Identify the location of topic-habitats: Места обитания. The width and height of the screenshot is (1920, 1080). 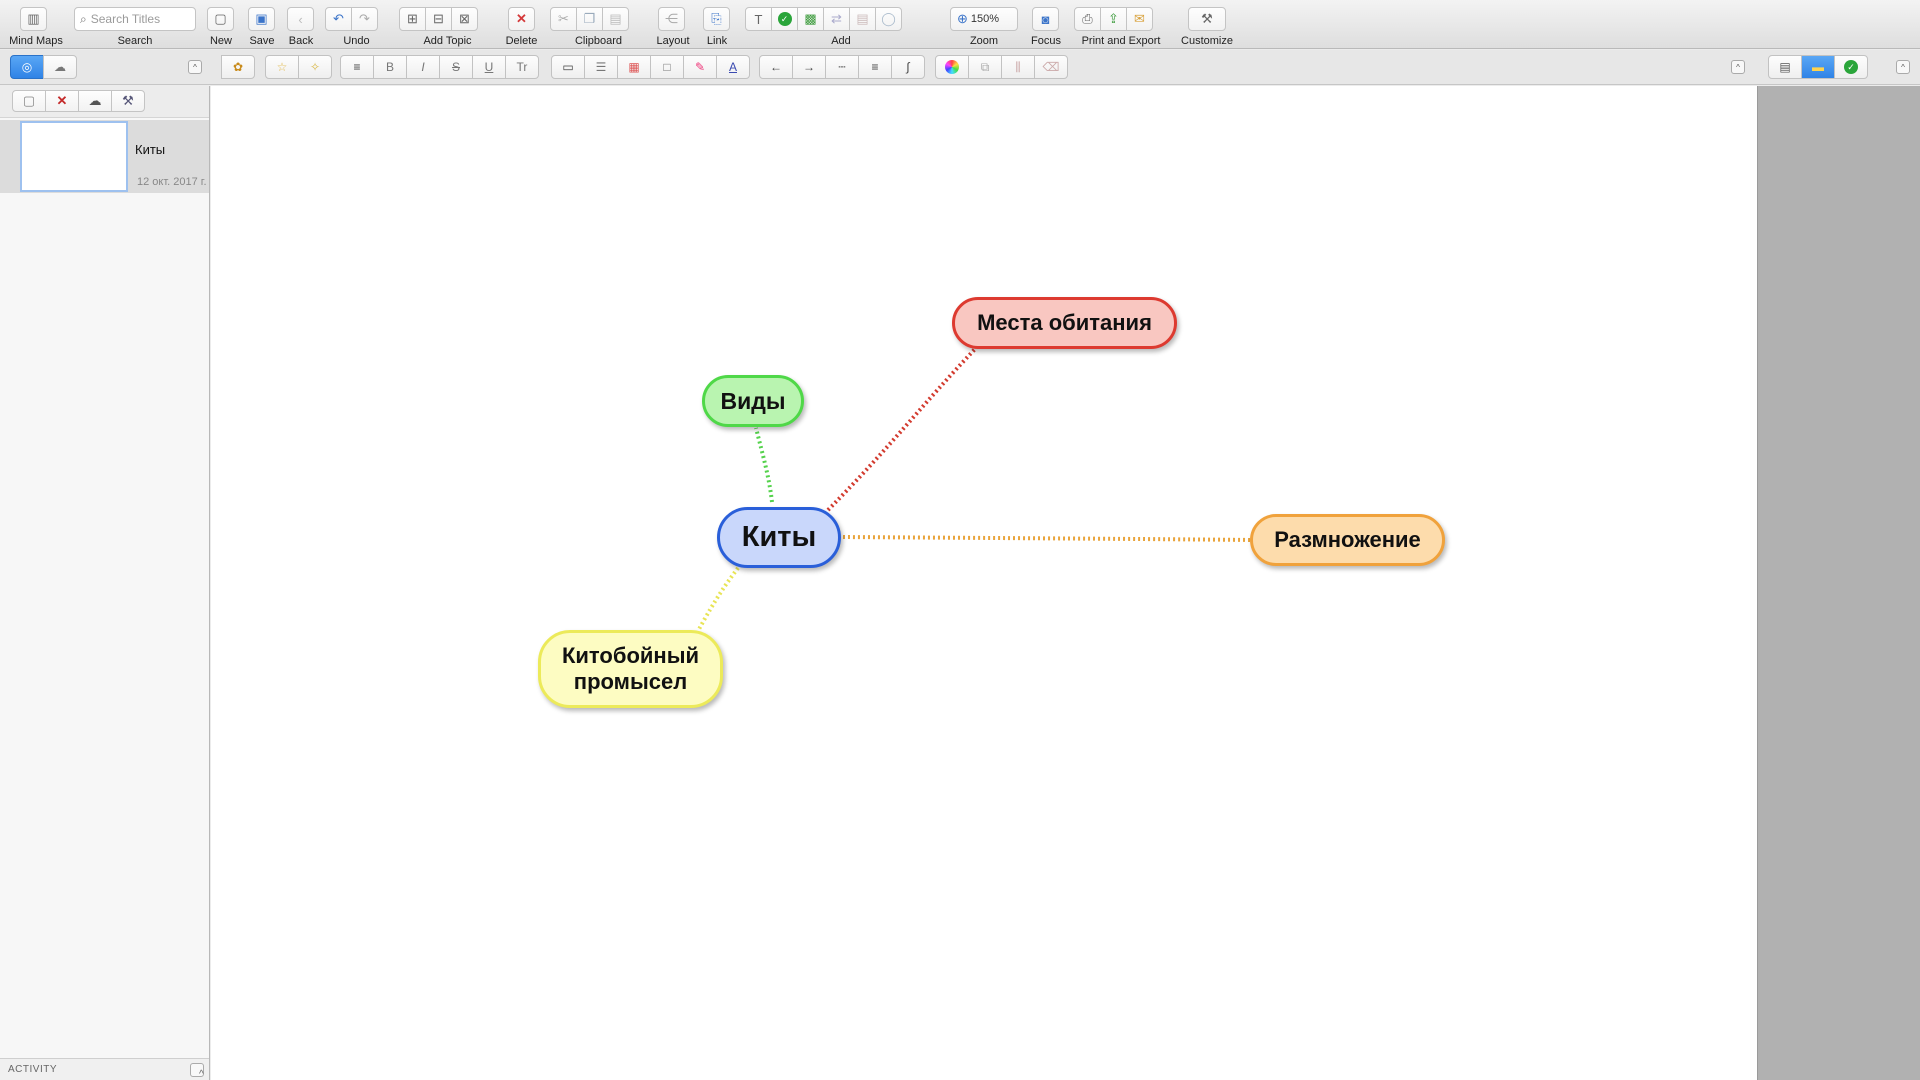
(1064, 323).